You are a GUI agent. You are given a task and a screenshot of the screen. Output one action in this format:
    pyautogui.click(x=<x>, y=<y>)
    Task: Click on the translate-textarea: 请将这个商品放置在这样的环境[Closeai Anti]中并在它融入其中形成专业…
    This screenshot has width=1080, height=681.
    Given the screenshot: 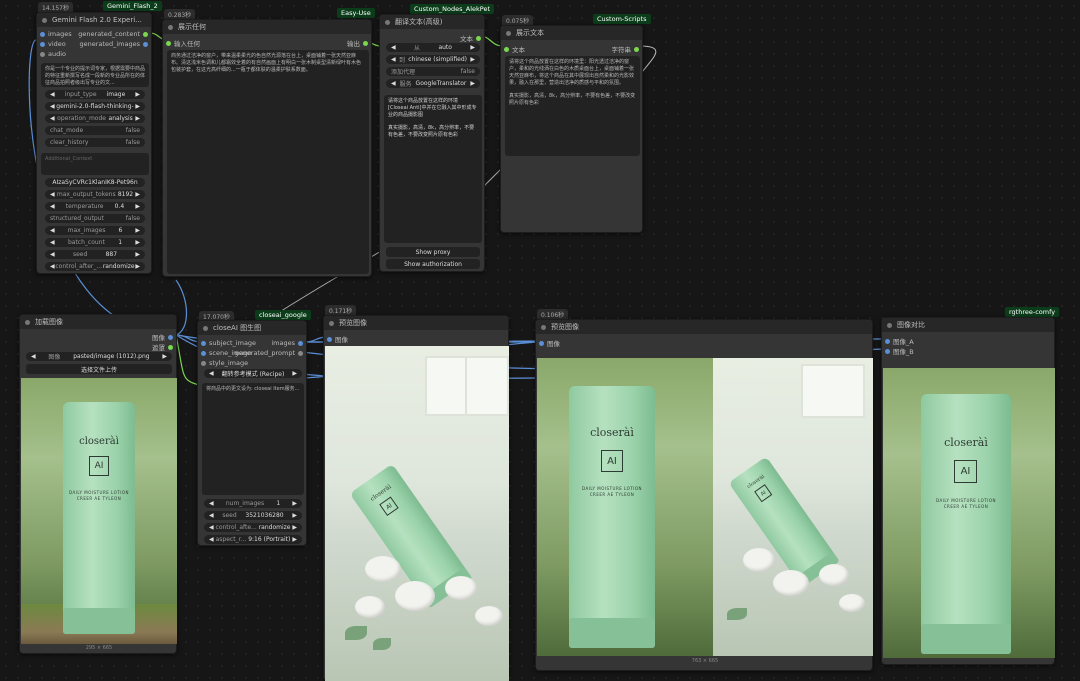 What is the action you would take?
    pyautogui.click(x=433, y=169)
    